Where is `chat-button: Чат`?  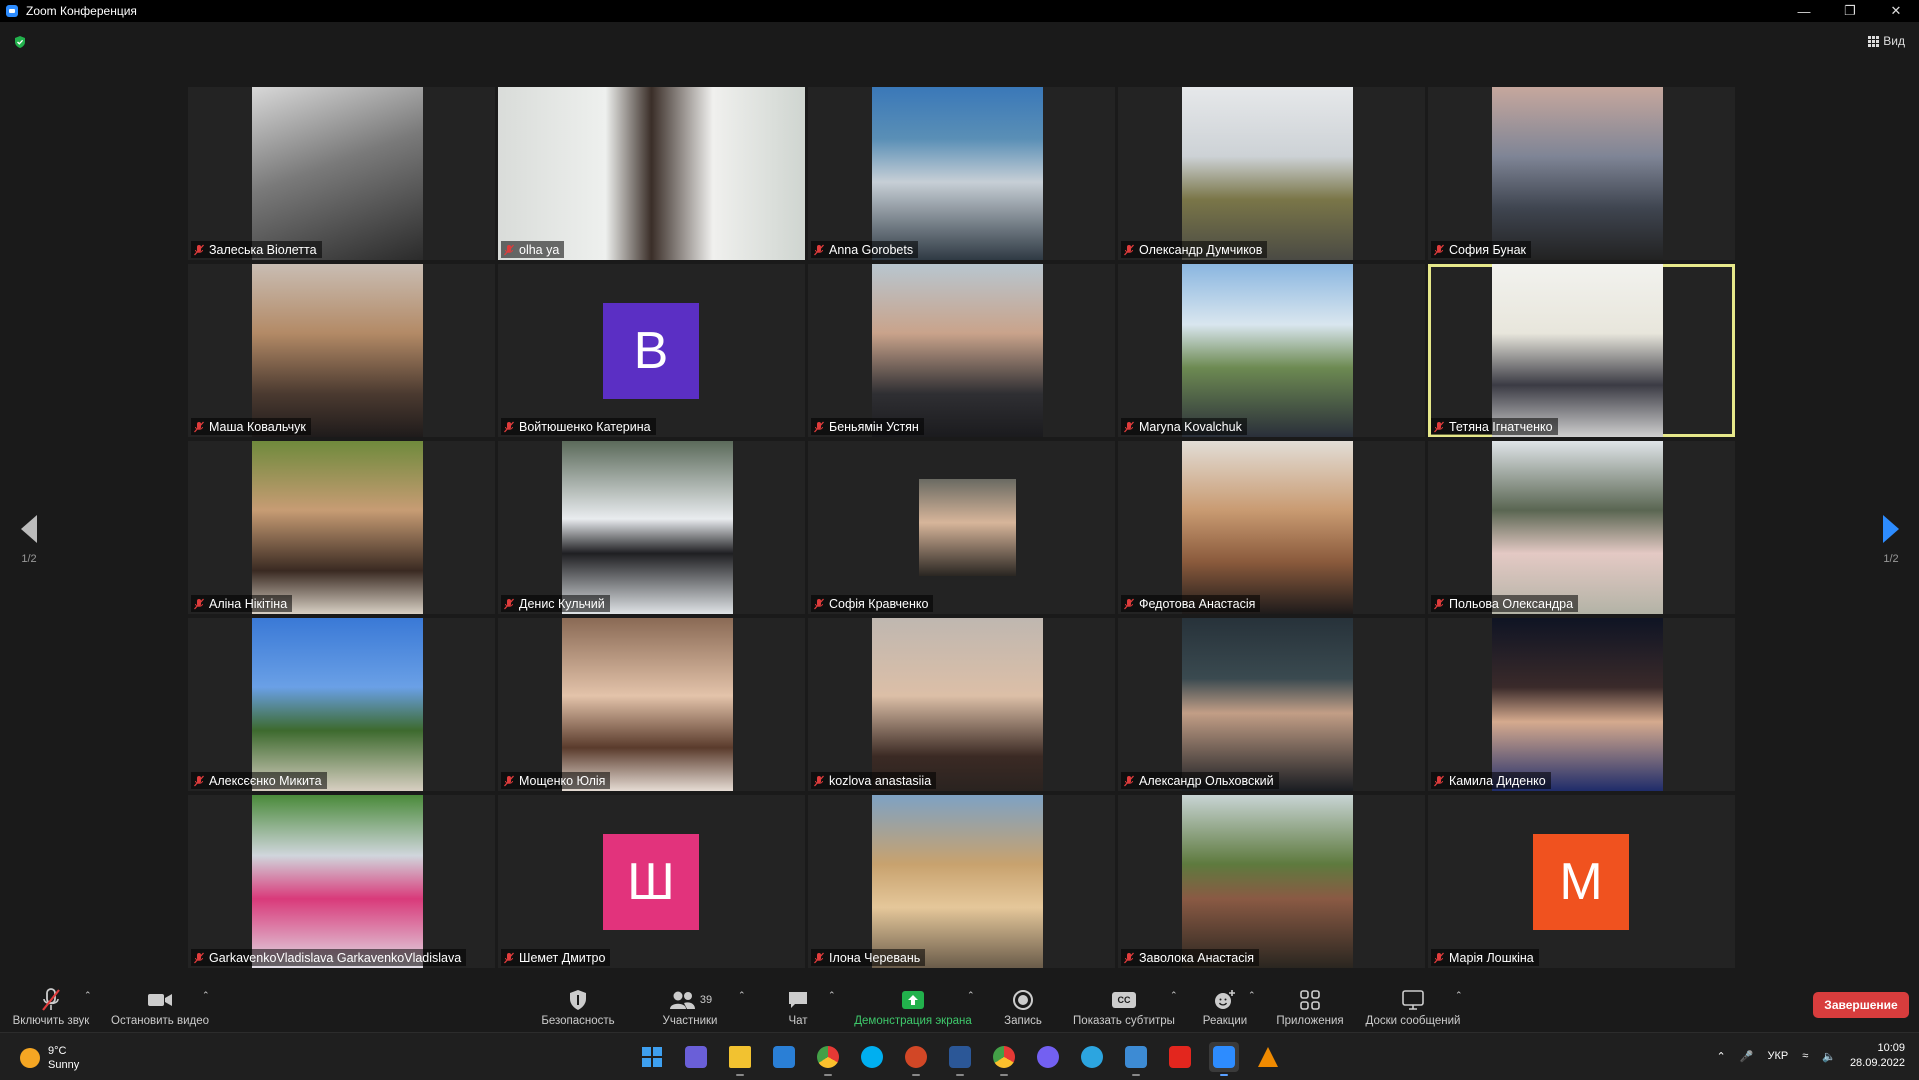
chat-button: Чат is located at coordinates (798, 1001).